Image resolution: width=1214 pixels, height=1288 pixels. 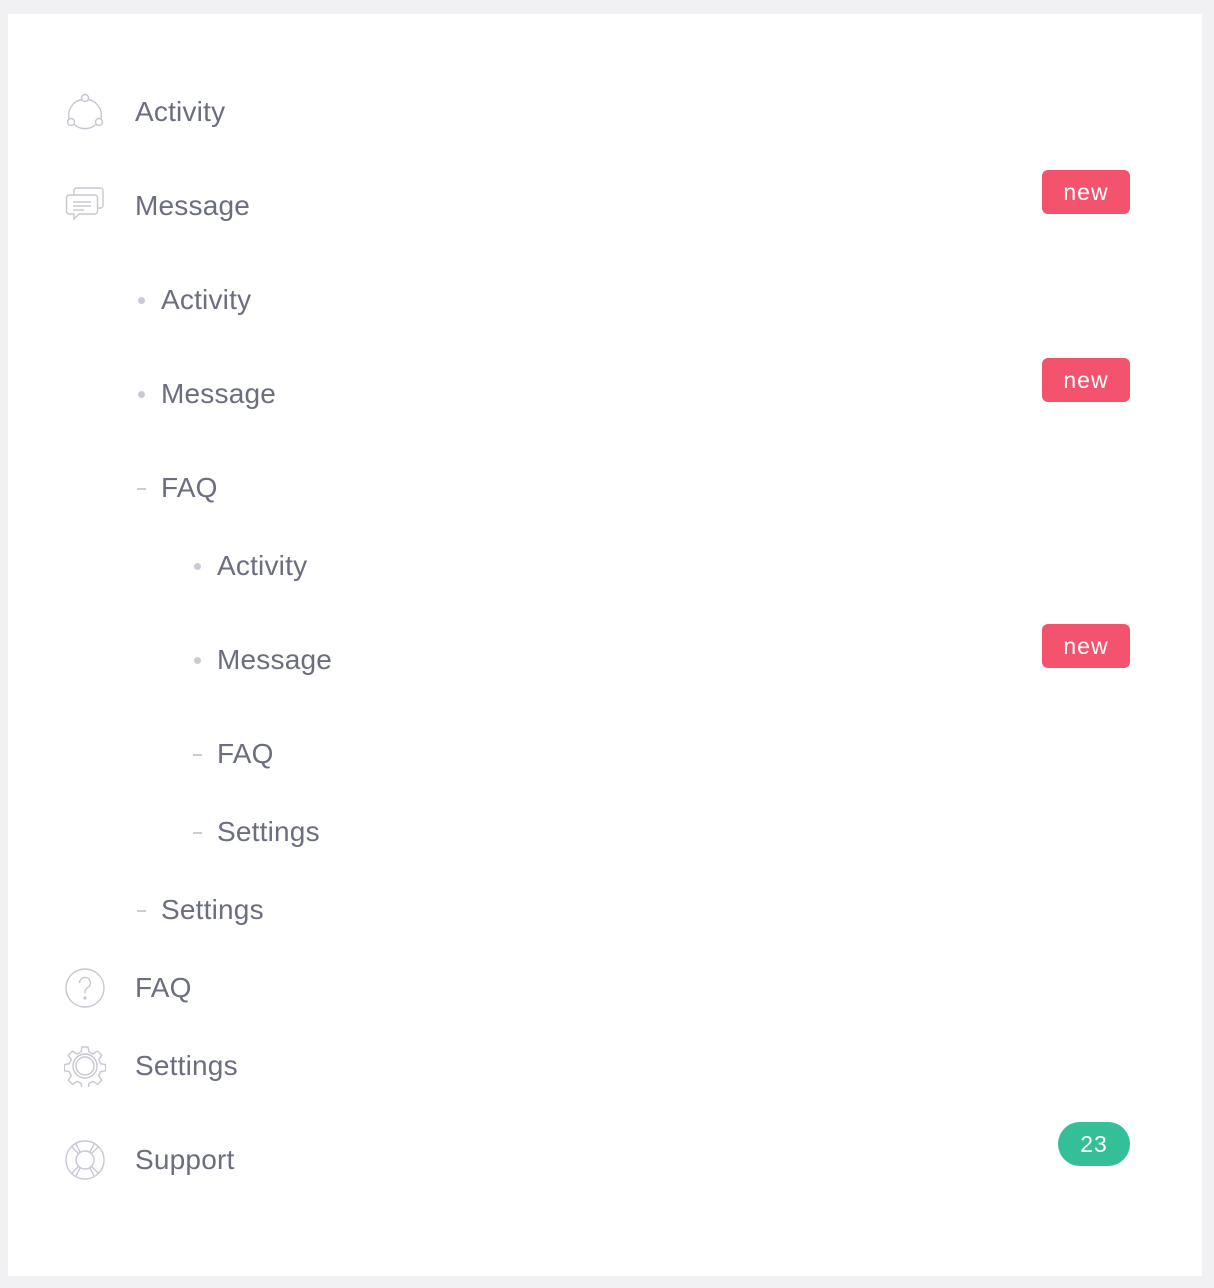 What do you see at coordinates (85, 206) in the screenshot?
I see `message-icon` at bounding box center [85, 206].